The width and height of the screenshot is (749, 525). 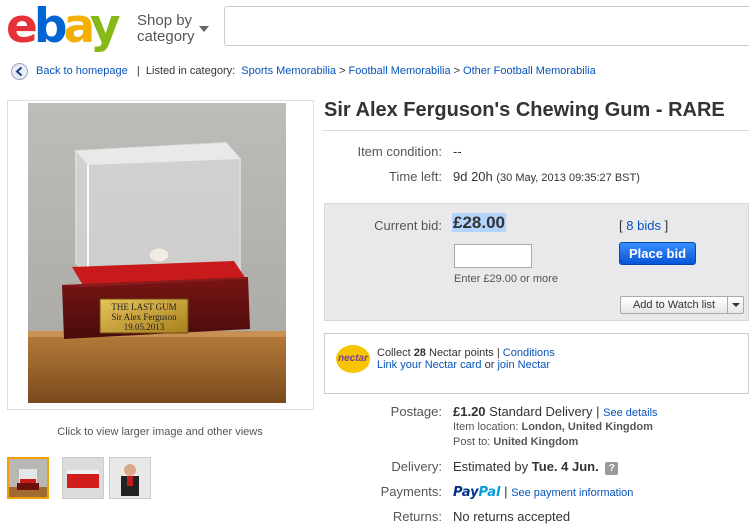 What do you see at coordinates (457, 151) in the screenshot?
I see `item-condition-value: --` at bounding box center [457, 151].